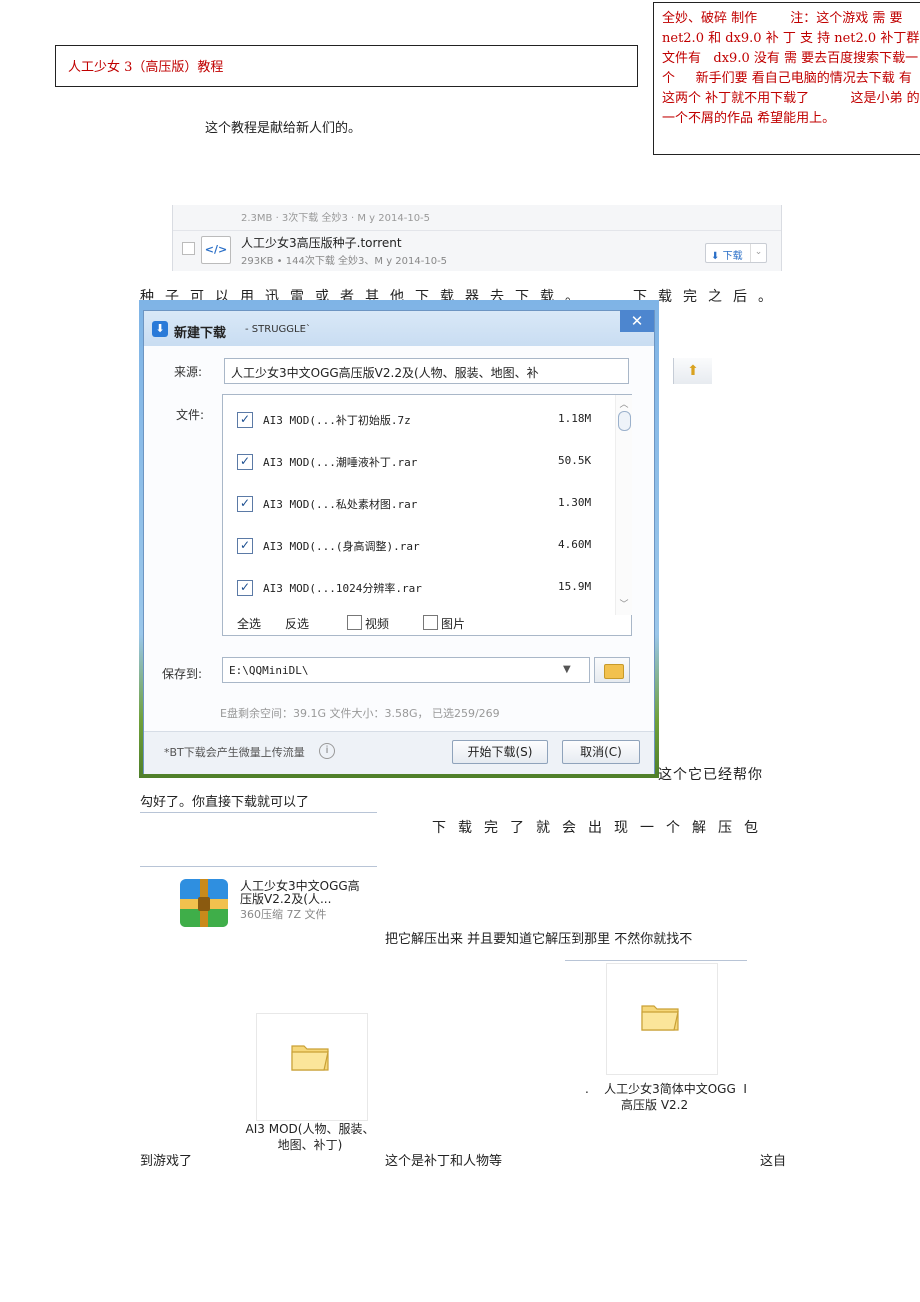  I want to click on file-name: AI3 MOD(...私处素材图.rar, so click(340, 504).